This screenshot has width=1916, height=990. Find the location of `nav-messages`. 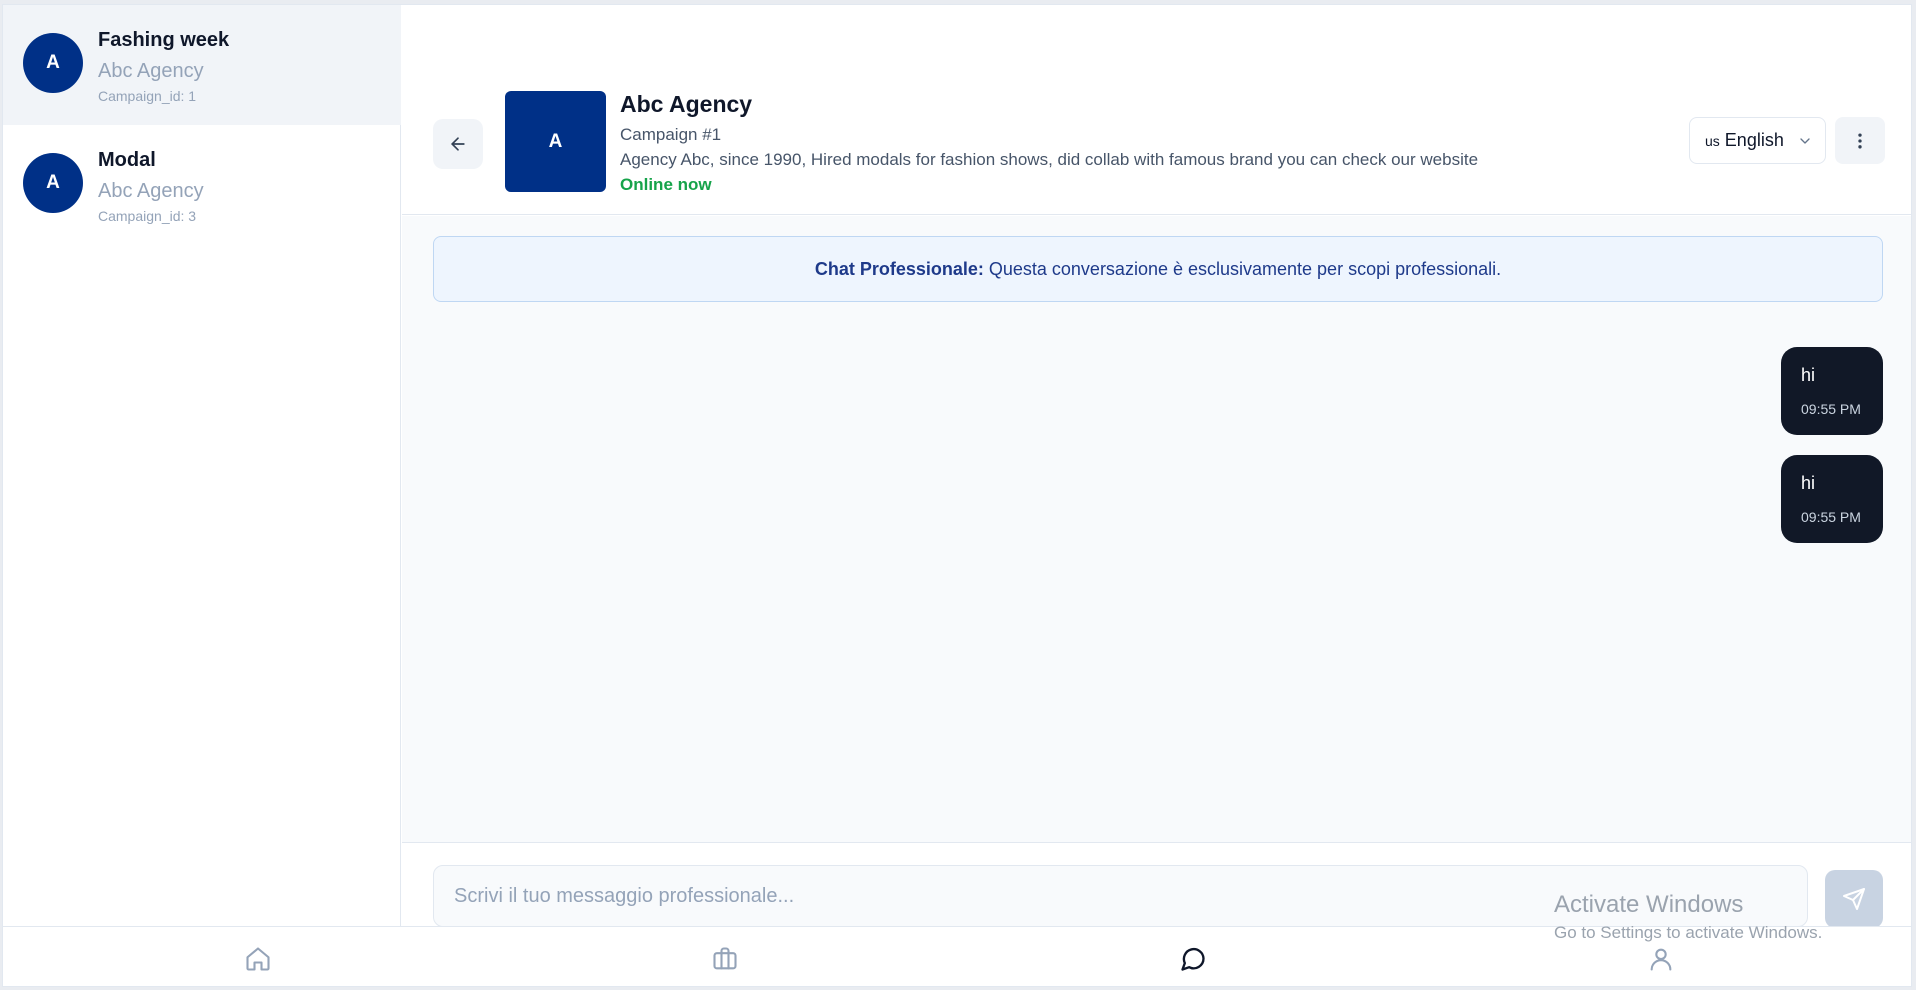

nav-messages is located at coordinates (1193, 959).